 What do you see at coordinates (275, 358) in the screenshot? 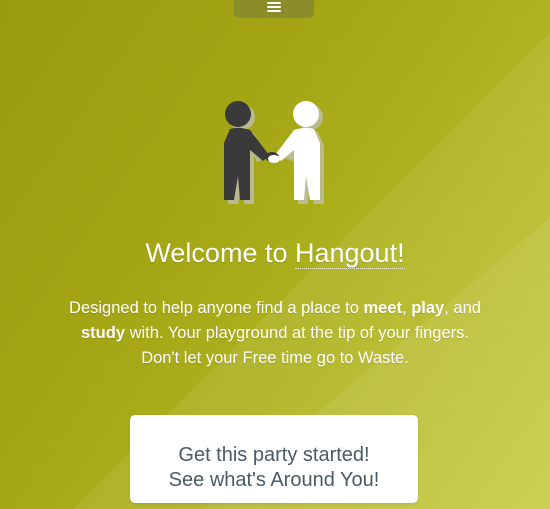
I see `description-tagline: Don't let your Free time go to Waste.` at bounding box center [275, 358].